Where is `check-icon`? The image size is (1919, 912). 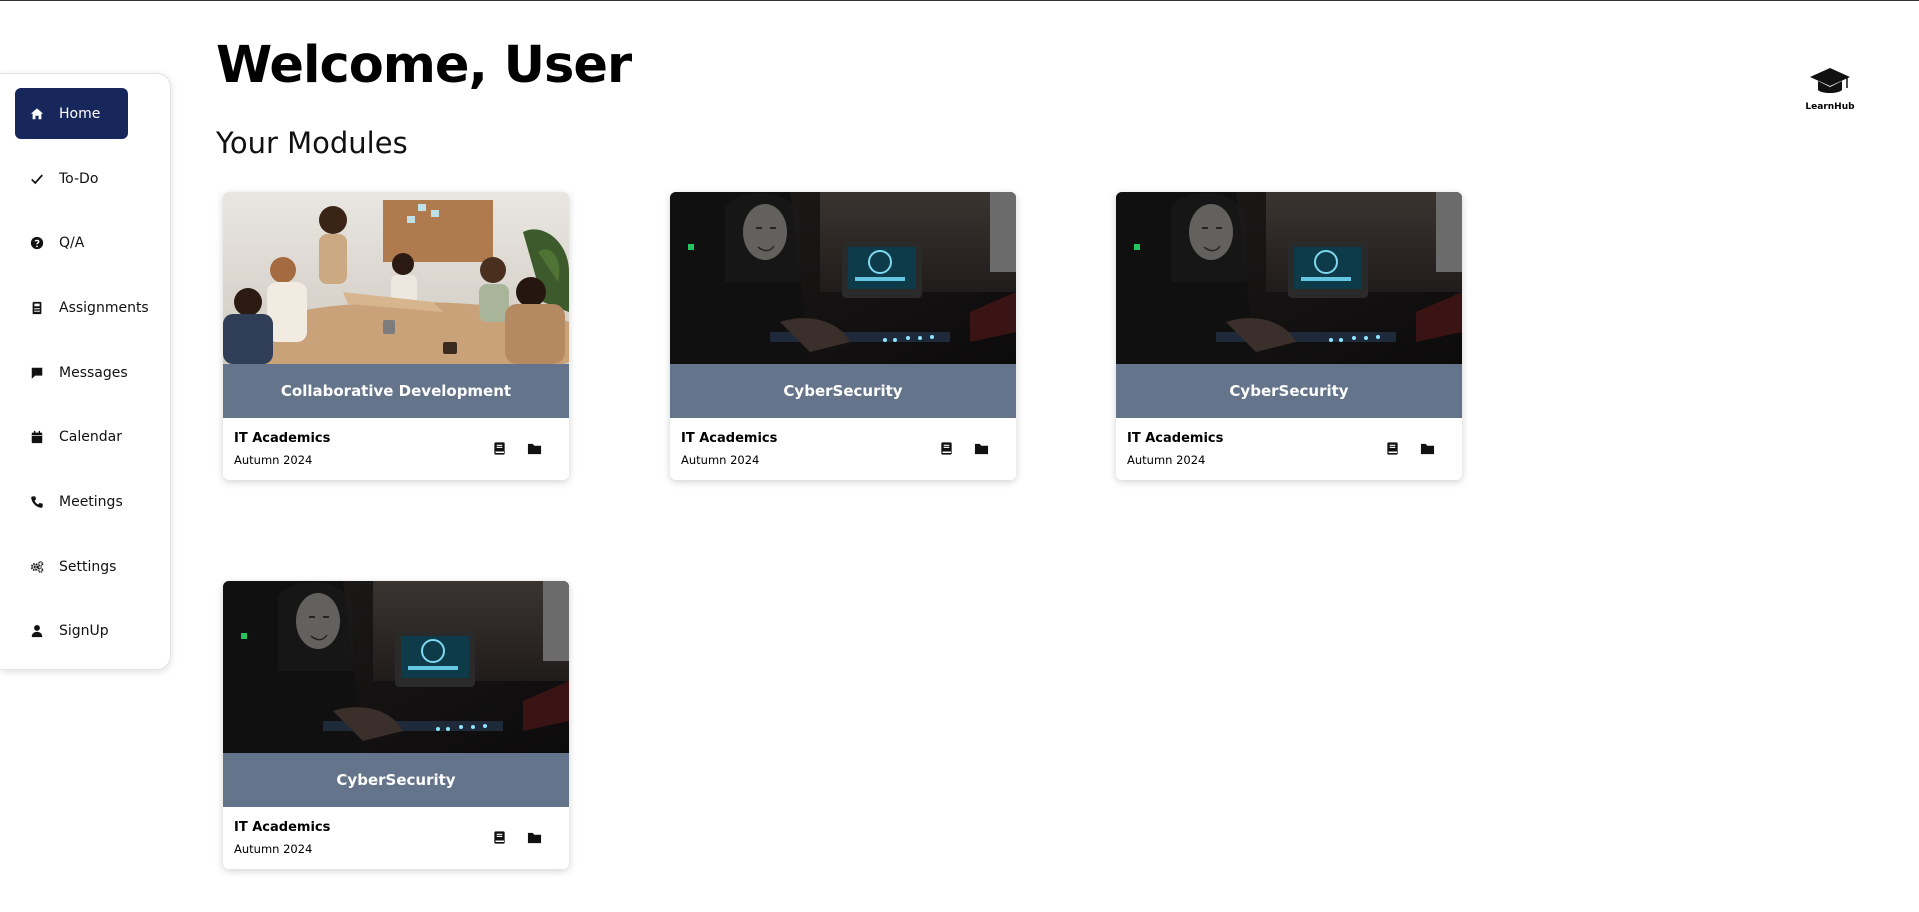 check-icon is located at coordinates (37, 179).